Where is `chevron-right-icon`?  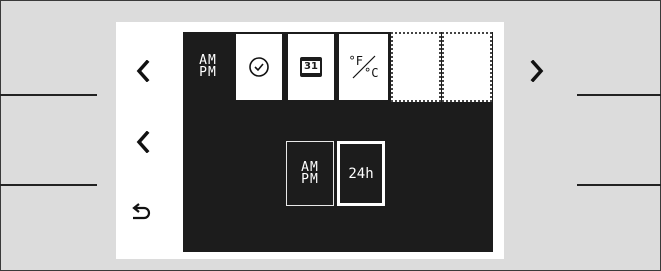
chevron-right-icon is located at coordinates (537, 71).